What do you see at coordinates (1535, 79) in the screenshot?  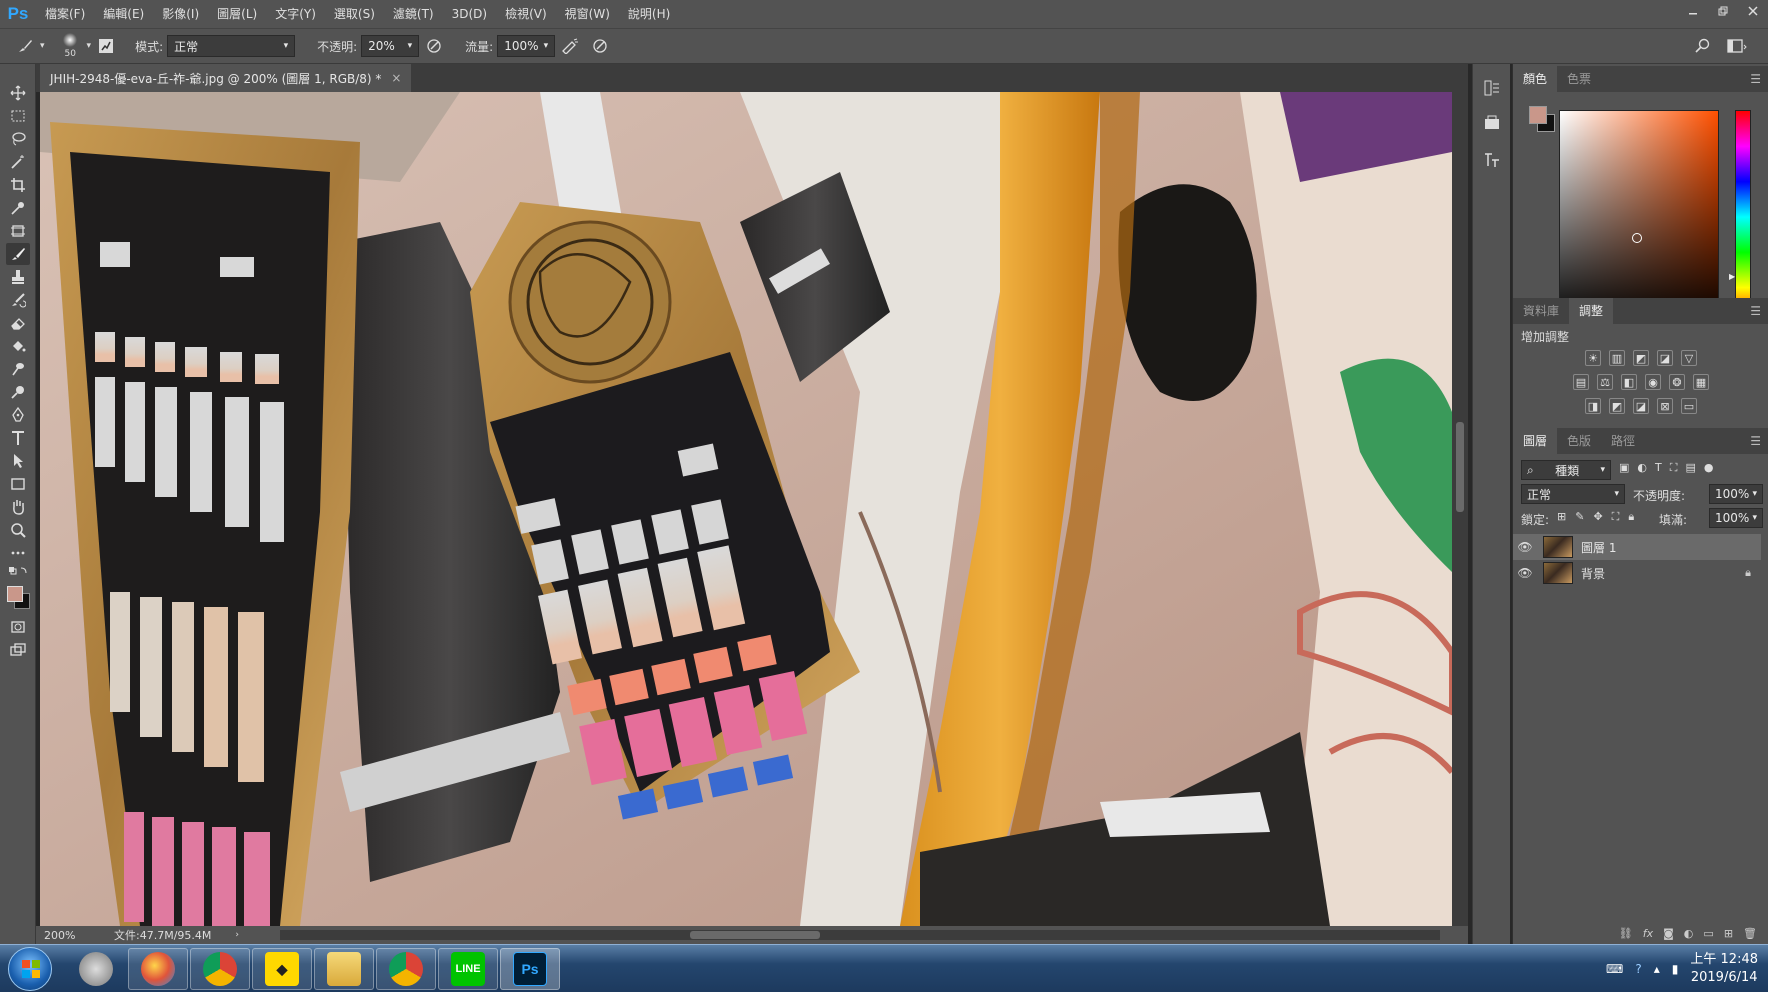 I see `tab-color: 顏色` at bounding box center [1535, 79].